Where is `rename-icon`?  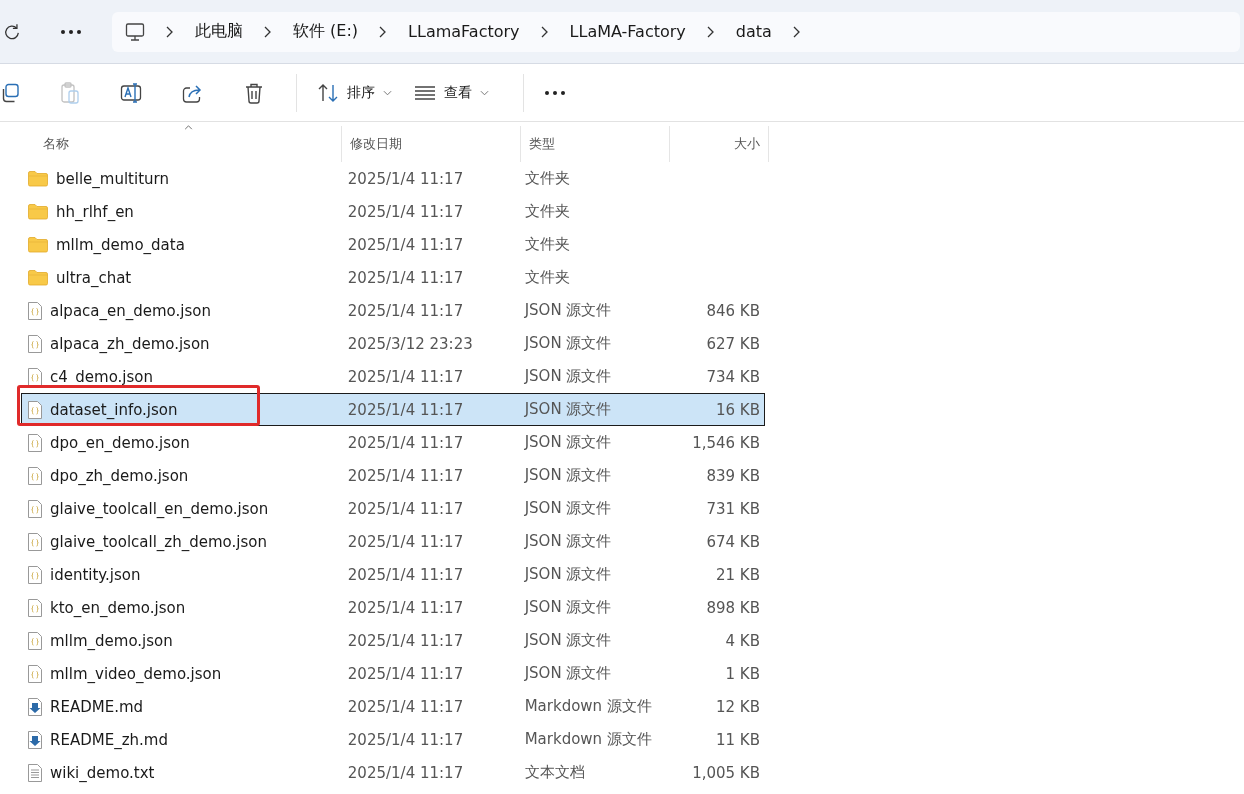 rename-icon is located at coordinates (131, 92).